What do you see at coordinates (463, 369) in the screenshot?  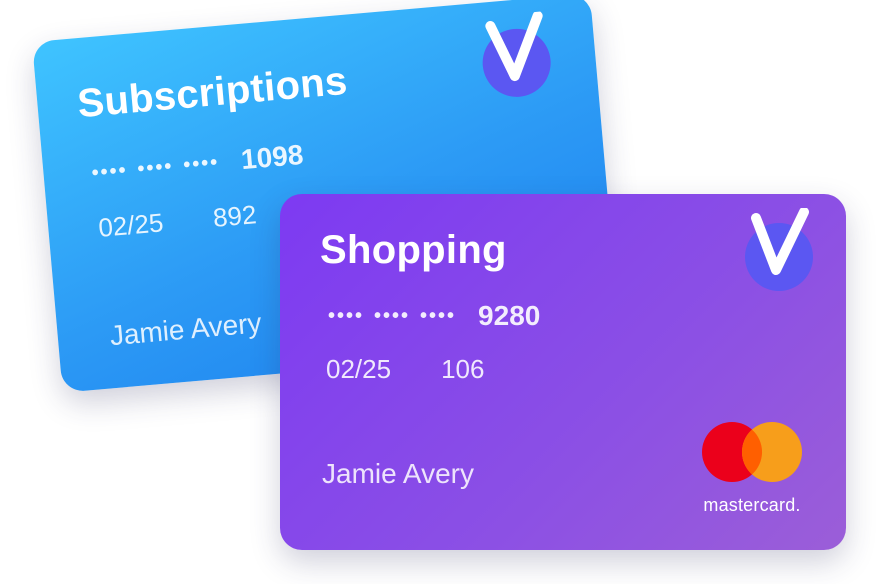 I see `card-cvv: 106` at bounding box center [463, 369].